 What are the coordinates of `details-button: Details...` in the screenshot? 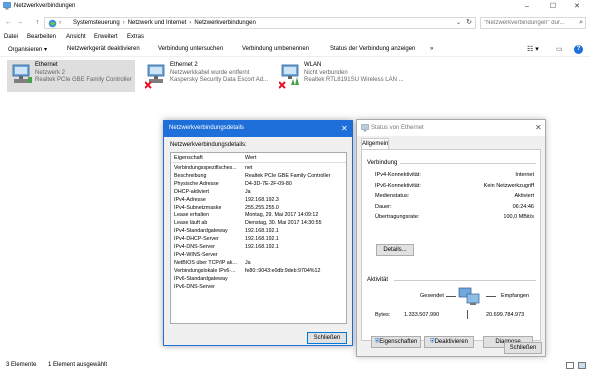 It's located at (395, 250).